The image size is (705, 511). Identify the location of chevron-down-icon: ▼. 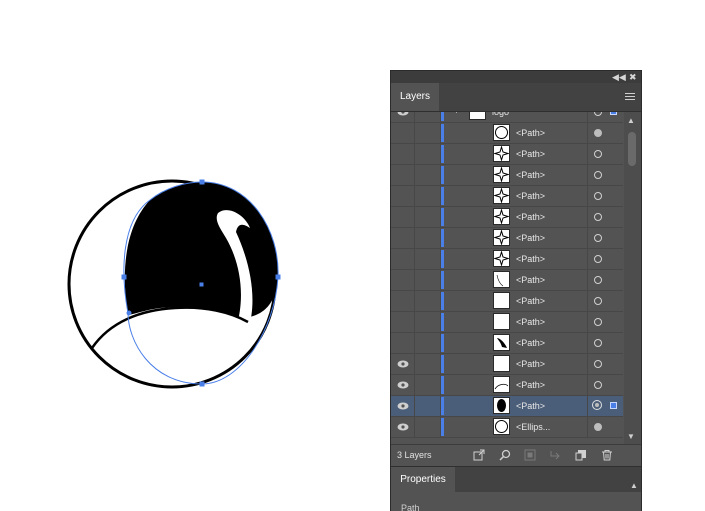
(456, 113).